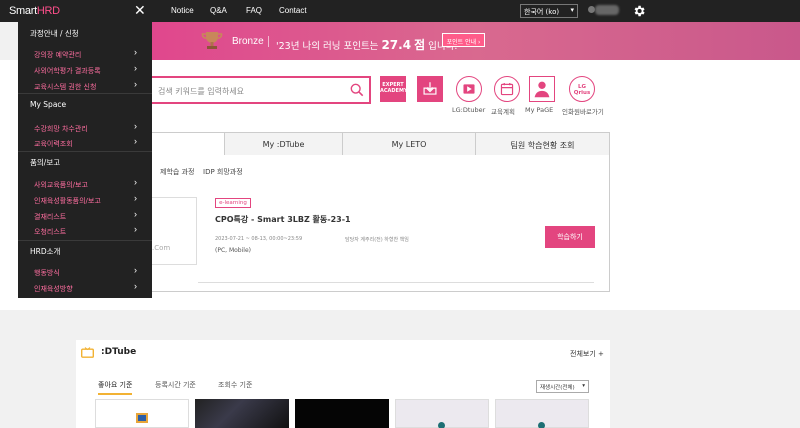  I want to click on tab-my-leto: My LETO, so click(409, 144).